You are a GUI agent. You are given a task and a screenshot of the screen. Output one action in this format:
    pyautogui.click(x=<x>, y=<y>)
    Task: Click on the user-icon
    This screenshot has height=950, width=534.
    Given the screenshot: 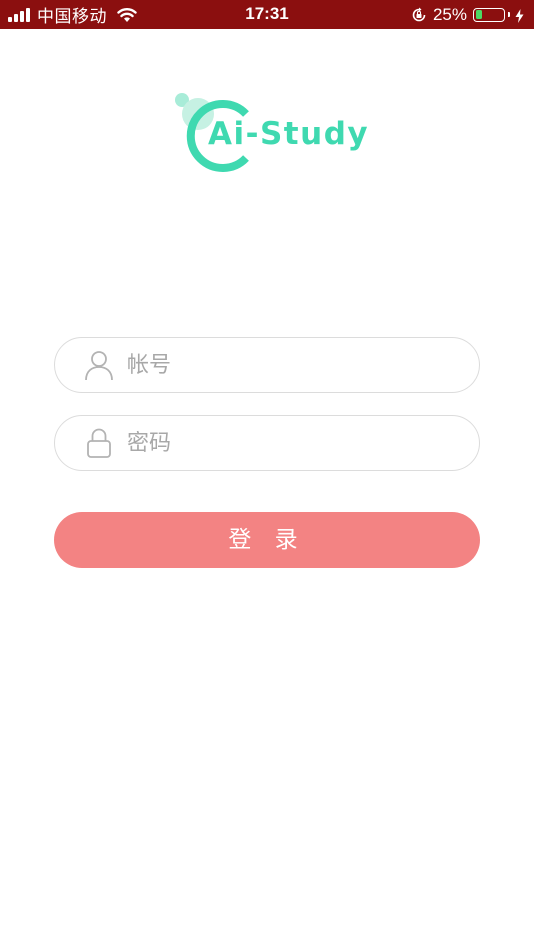 What is the action you would take?
    pyautogui.click(x=99, y=365)
    